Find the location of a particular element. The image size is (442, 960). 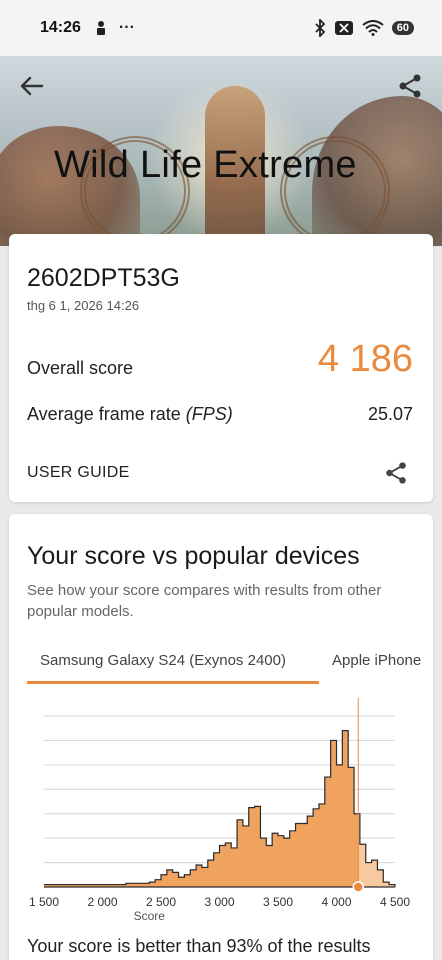

back-arrow-icon is located at coordinates (32, 86).